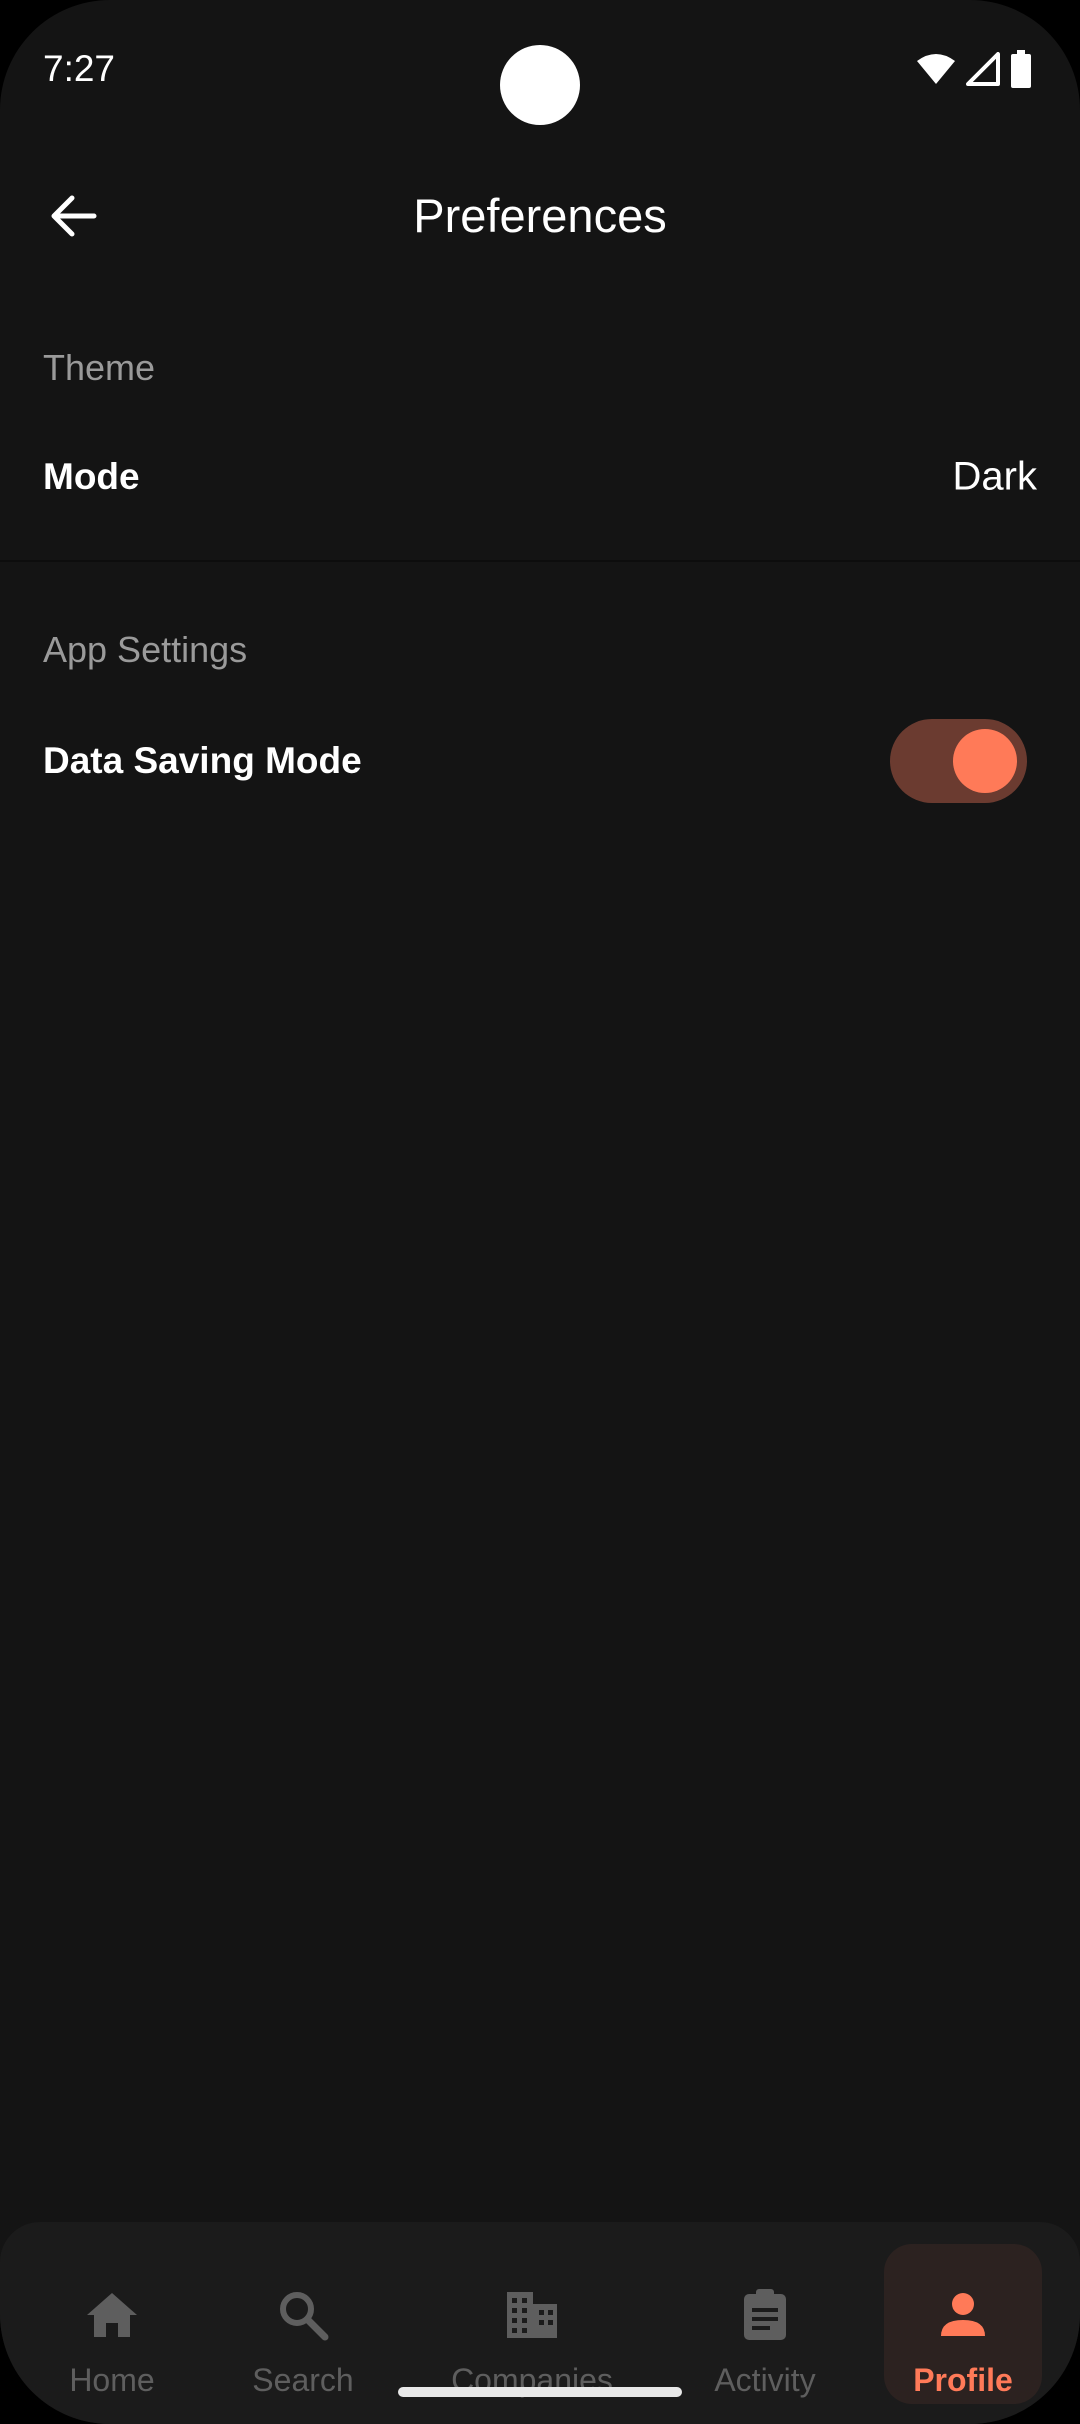 The height and width of the screenshot is (2424, 1080). I want to click on status-time: 7:27, so click(79, 68).